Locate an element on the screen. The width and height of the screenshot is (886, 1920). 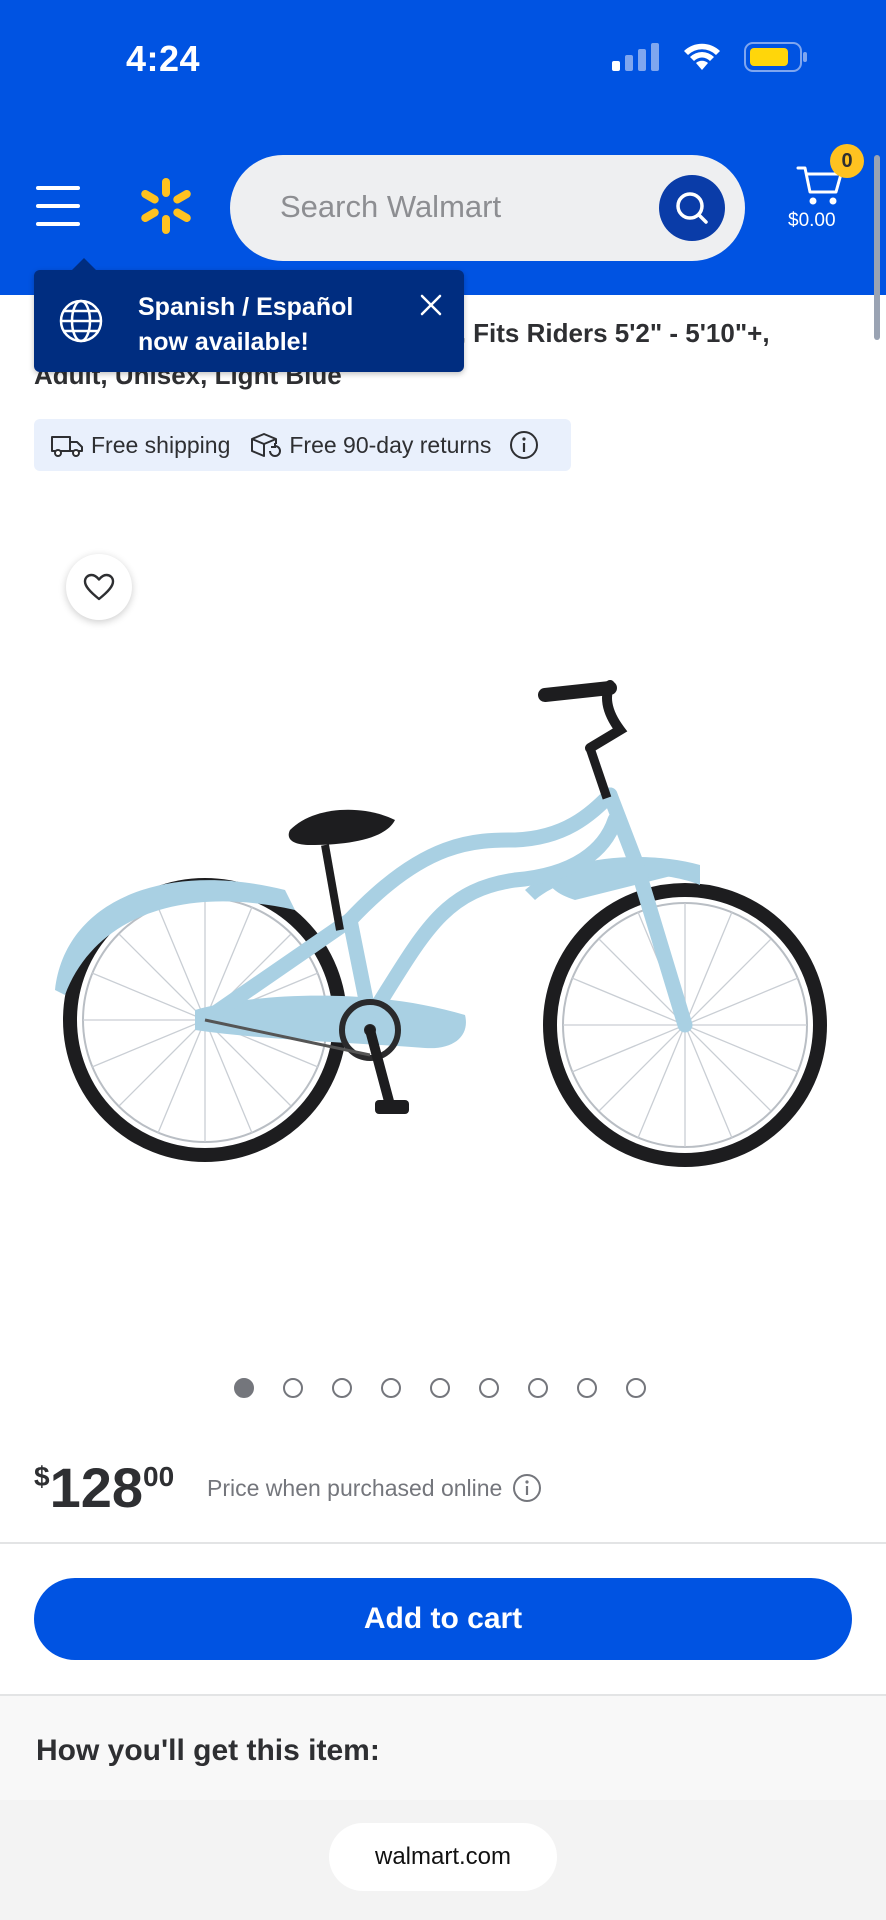
info-icon is located at coordinates (524, 445).